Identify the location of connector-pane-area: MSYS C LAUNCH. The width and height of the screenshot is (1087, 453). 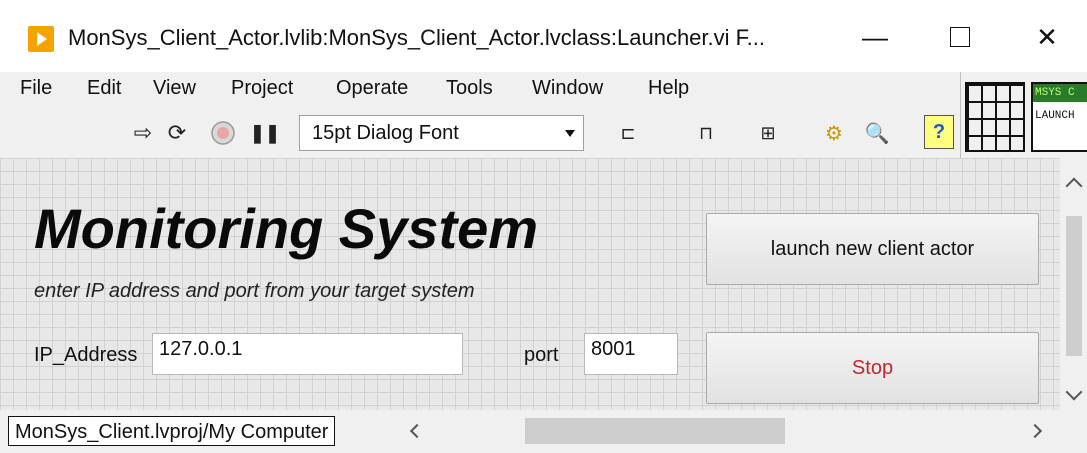
(1023, 115).